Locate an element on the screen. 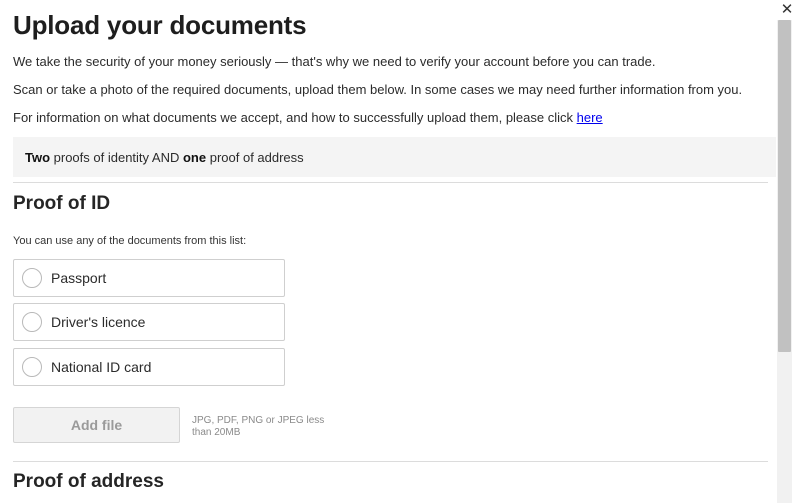 This screenshot has height=503, width=796. scrollbar-thumb is located at coordinates (784, 186).